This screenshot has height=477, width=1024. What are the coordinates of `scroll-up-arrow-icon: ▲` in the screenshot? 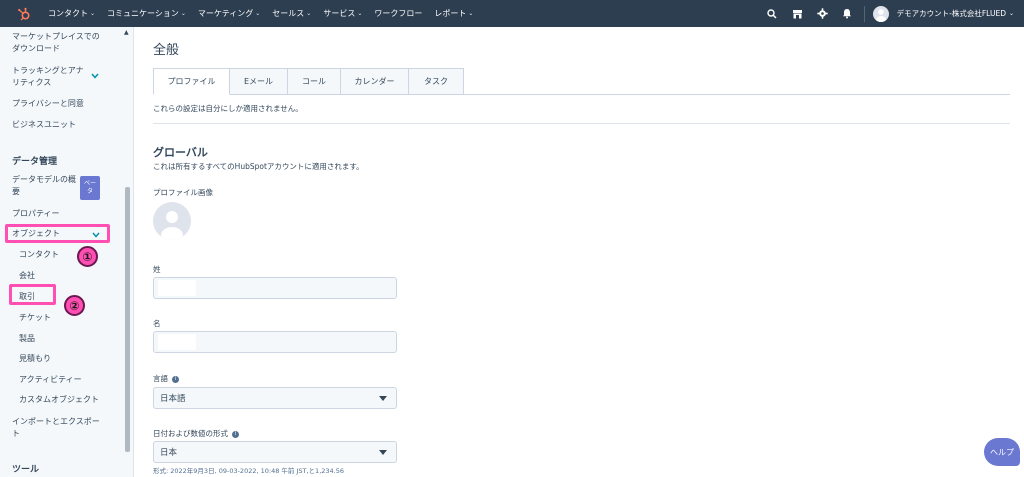 It's located at (126, 32).